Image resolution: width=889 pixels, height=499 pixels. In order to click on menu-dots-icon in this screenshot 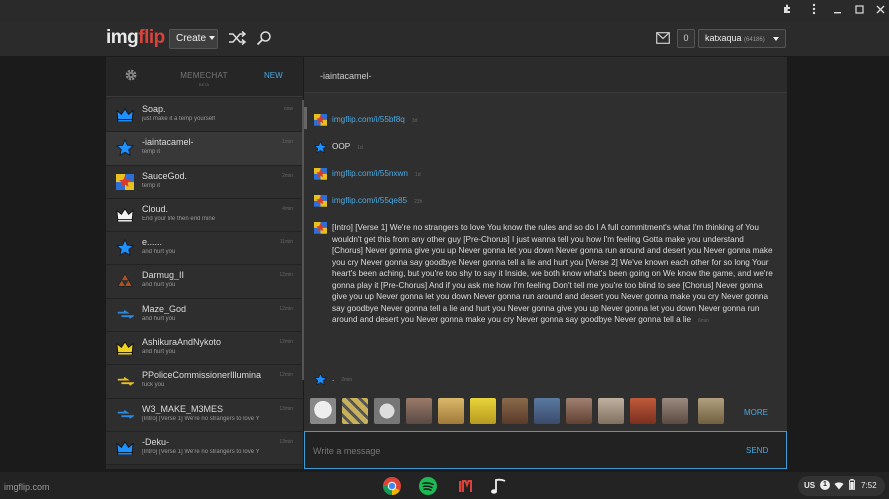, I will do `click(814, 11)`.